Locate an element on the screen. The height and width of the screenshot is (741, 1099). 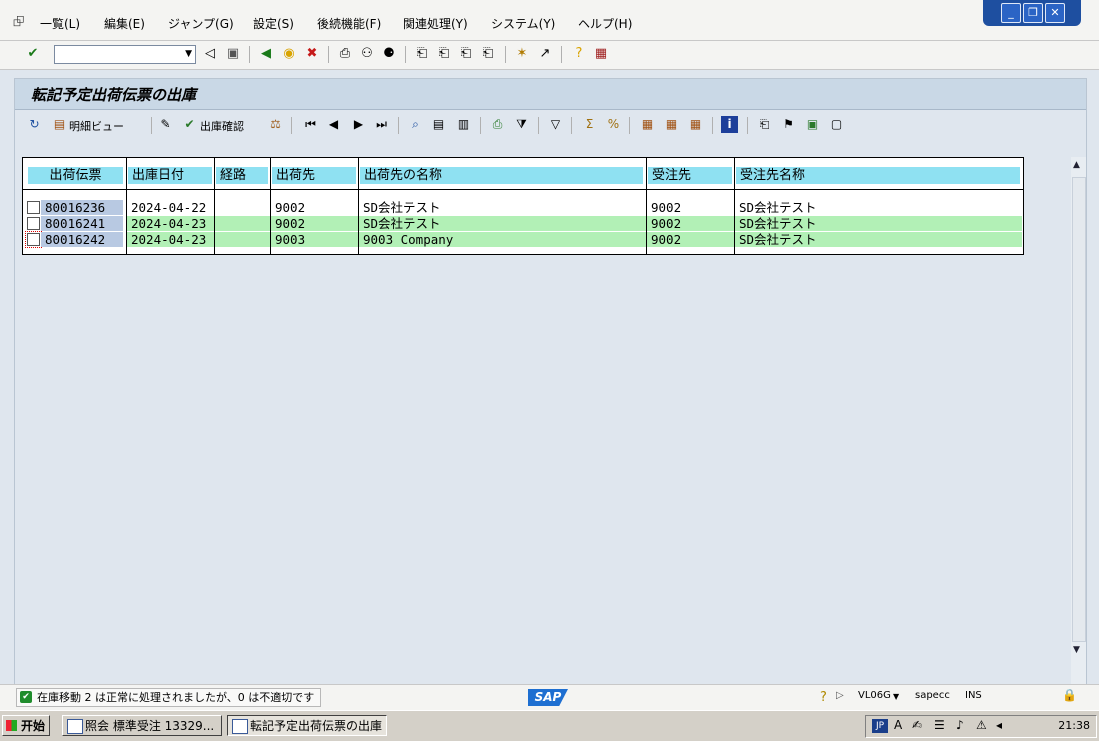
find-icon: ⚇ is located at coordinates (367, 54).